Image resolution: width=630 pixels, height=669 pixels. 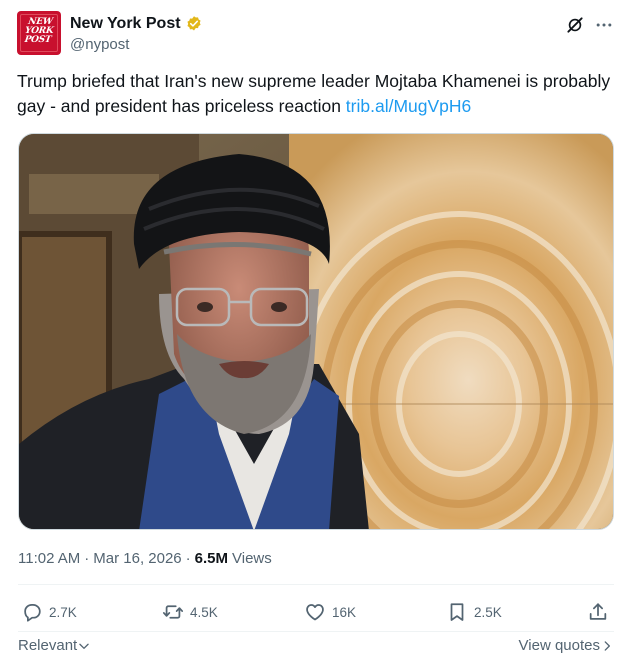 What do you see at coordinates (99, 44) in the screenshot?
I see `handle: @nypost` at bounding box center [99, 44].